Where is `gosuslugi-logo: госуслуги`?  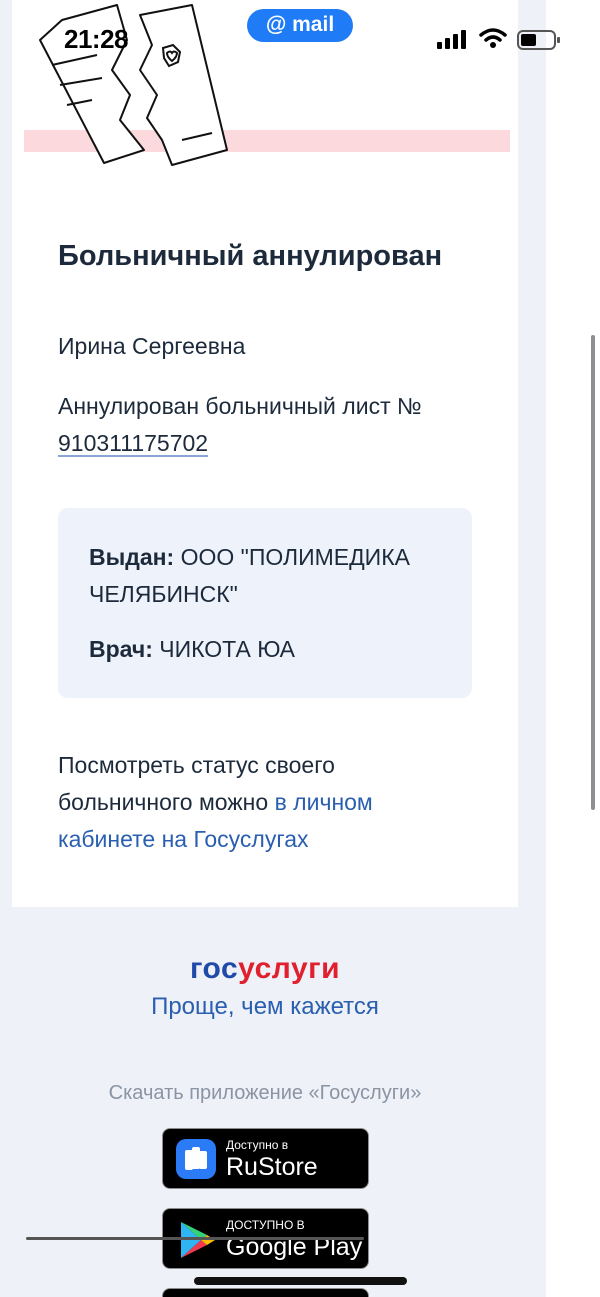 gosuslugi-logo: госуслуги is located at coordinates (265, 969).